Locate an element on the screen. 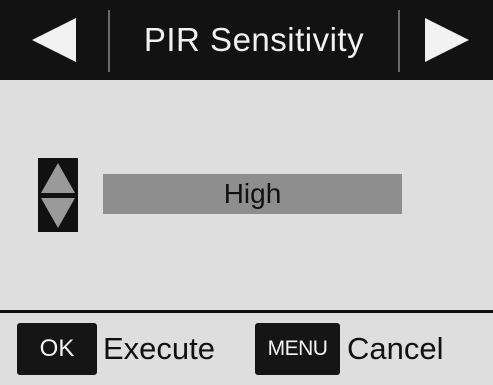 Image resolution: width=493 pixels, height=385 pixels. ok-key-button: OK is located at coordinates (57, 349).